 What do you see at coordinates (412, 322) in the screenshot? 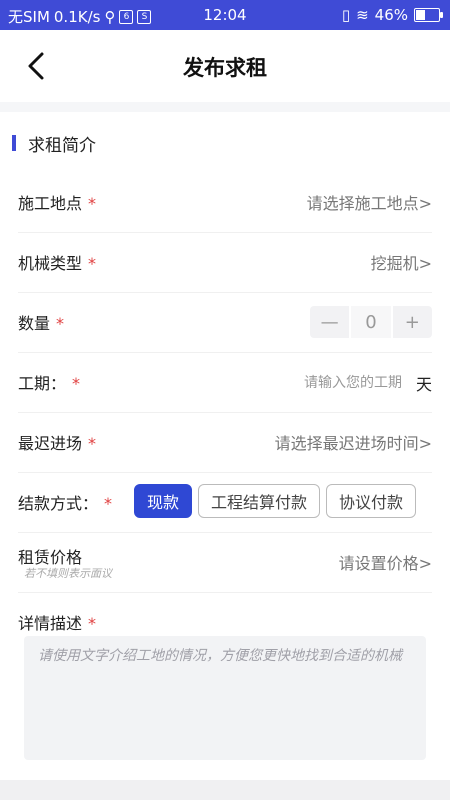
I see `increment-button: +` at bounding box center [412, 322].